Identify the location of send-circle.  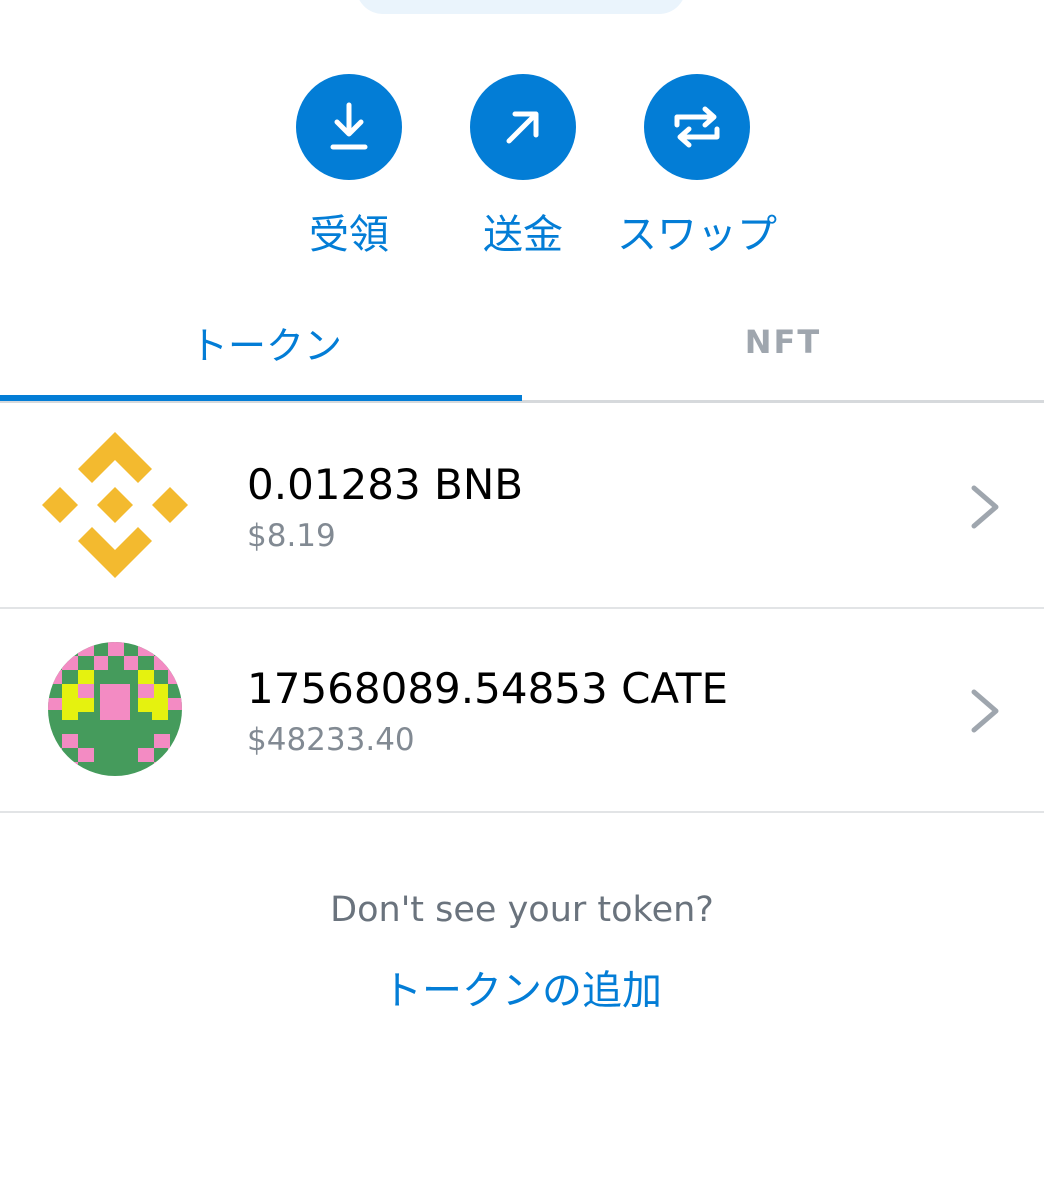
(523, 127).